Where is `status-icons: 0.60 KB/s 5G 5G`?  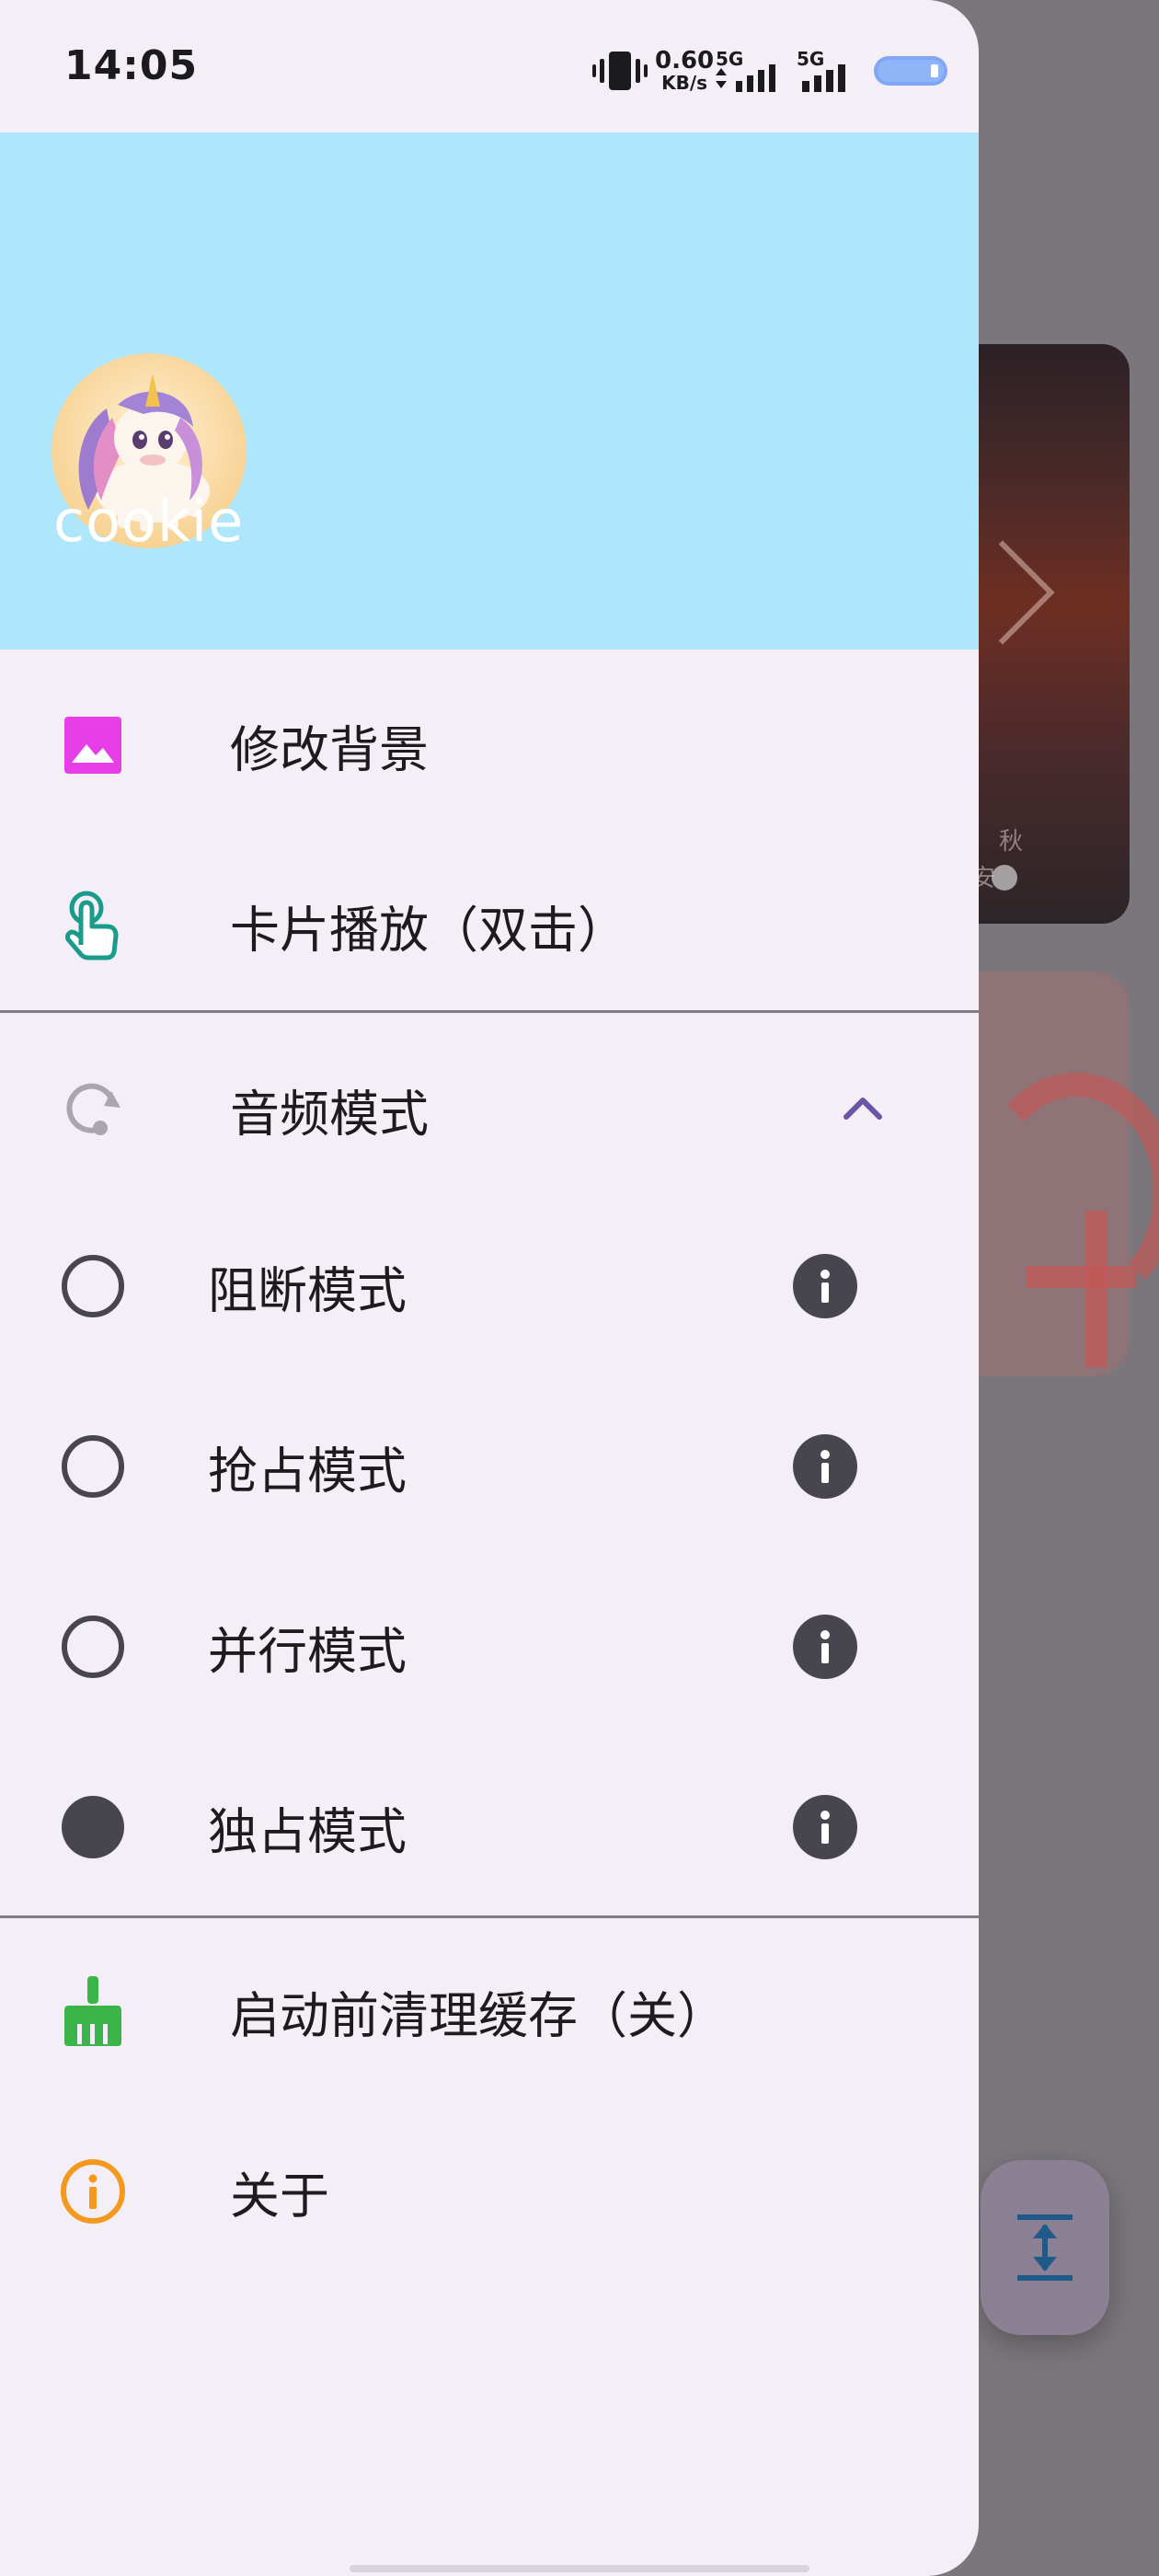 status-icons: 0.60 KB/s 5G 5G is located at coordinates (785, 70).